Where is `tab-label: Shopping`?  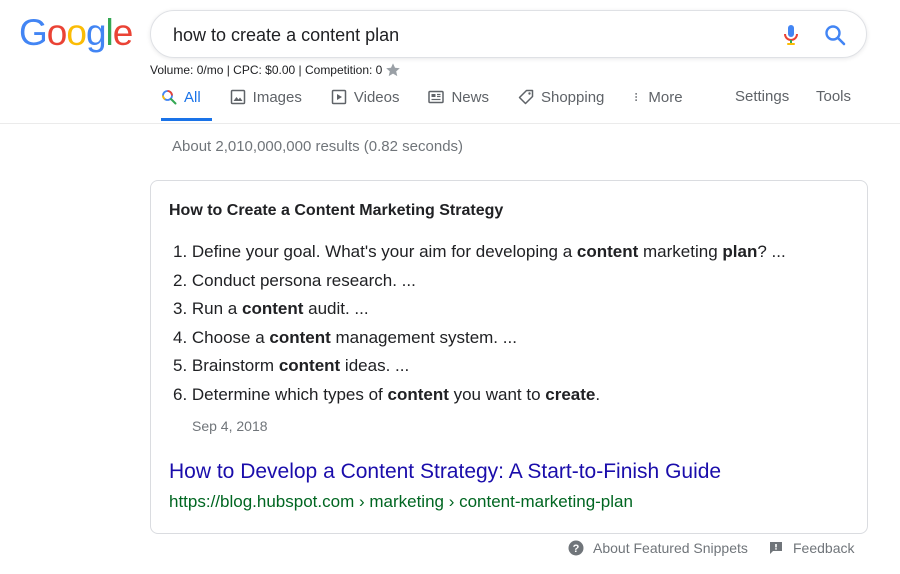 tab-label: Shopping is located at coordinates (572, 97).